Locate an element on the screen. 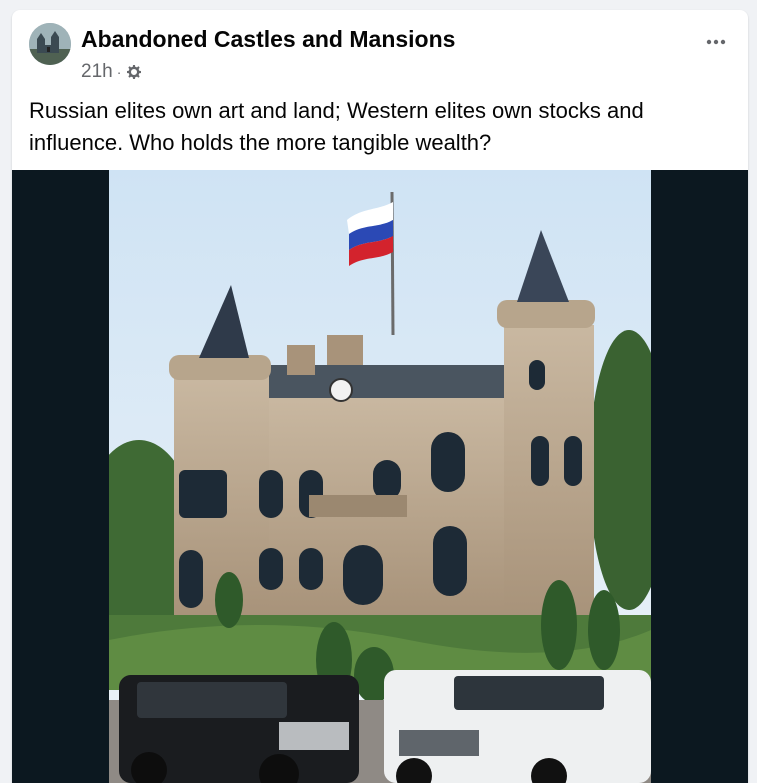 Image resolution: width=757 pixels, height=783 pixels. more-options-button is located at coordinates (716, 42).